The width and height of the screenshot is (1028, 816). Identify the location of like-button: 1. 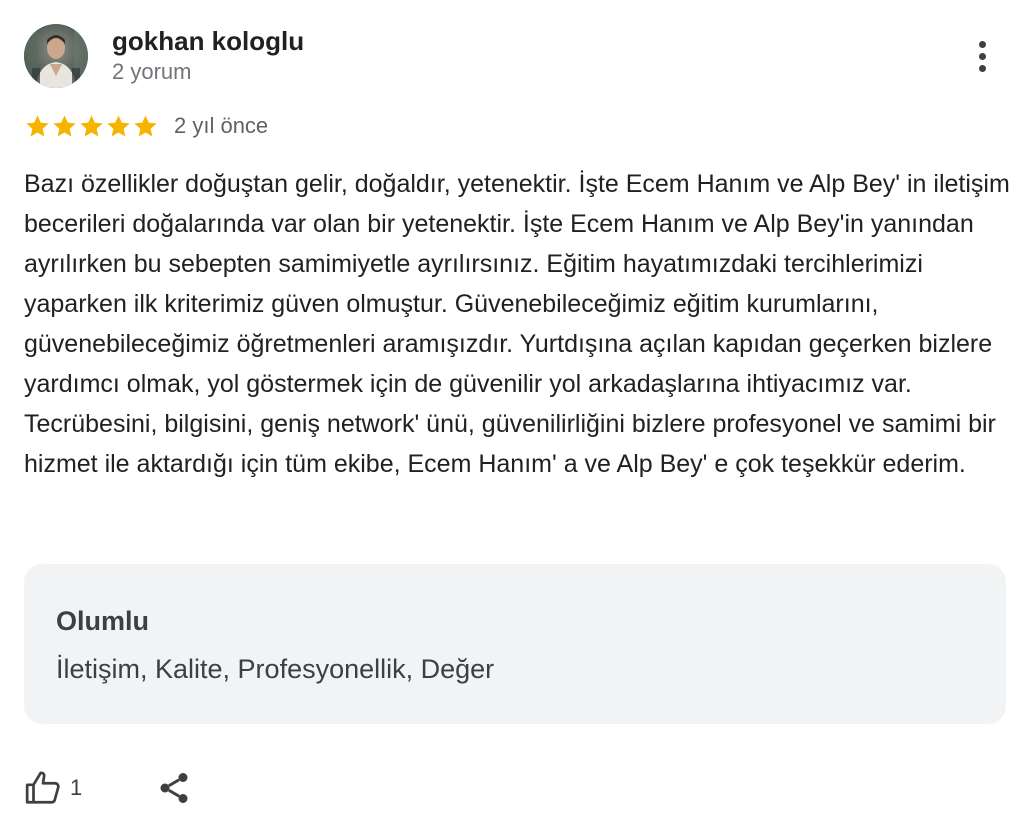
(53, 788).